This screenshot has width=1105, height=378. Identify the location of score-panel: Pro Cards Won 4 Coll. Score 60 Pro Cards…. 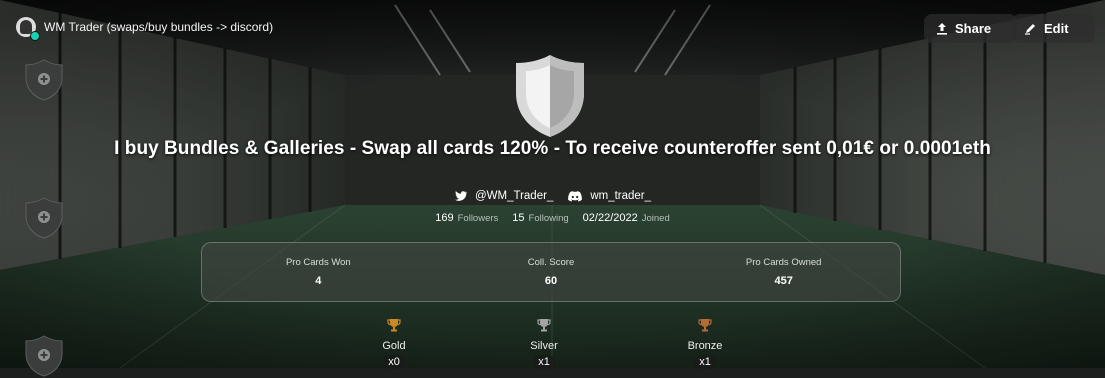
(551, 272).